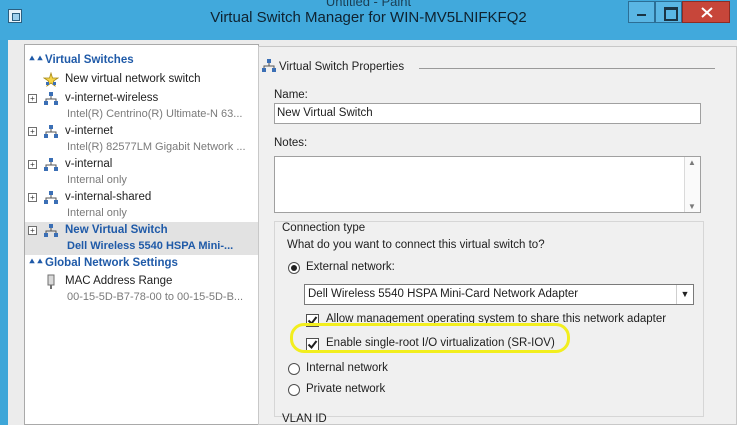 This screenshot has width=737, height=425. Describe the element at coordinates (291, 143) in the screenshot. I see `notes-label: Notes:` at that location.